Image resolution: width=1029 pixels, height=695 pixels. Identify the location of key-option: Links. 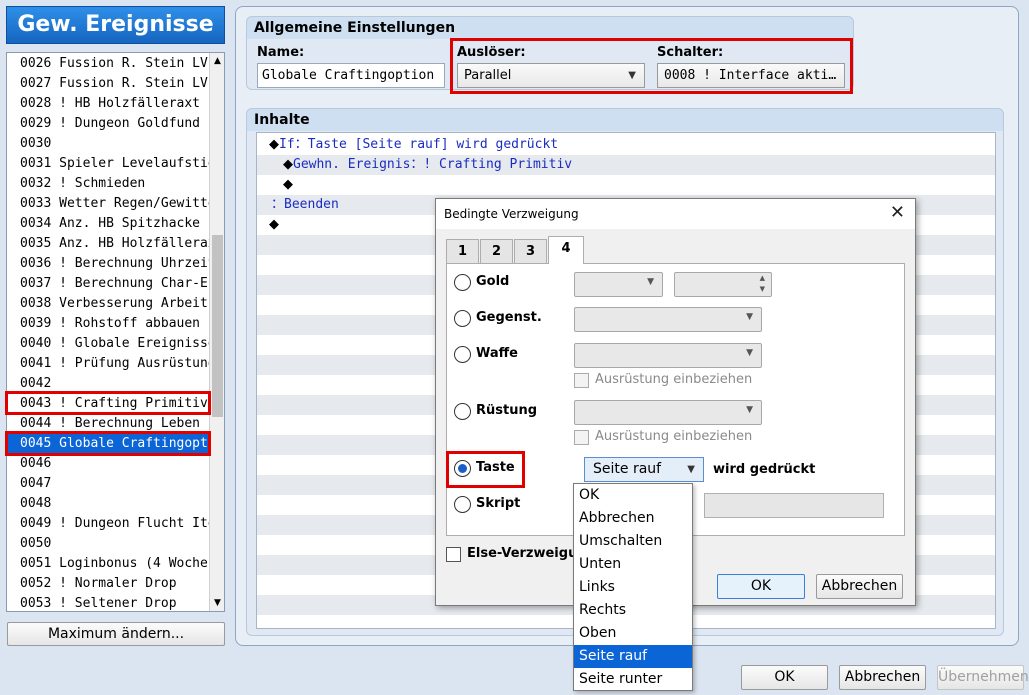
(633, 587).